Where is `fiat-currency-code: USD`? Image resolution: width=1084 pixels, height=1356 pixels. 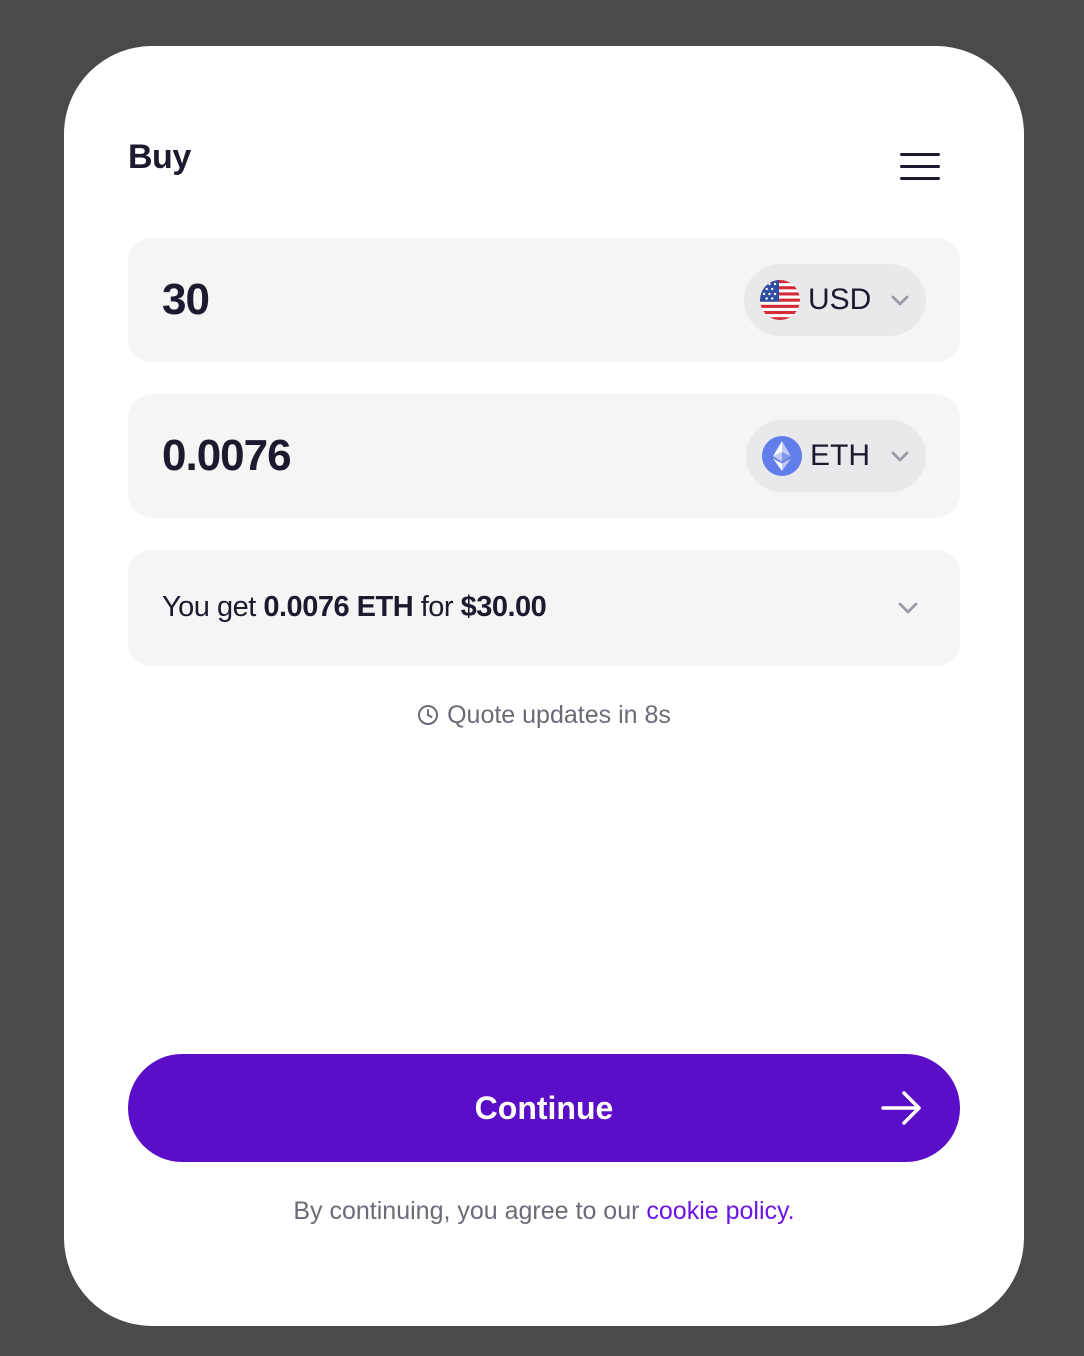 fiat-currency-code: USD is located at coordinates (840, 299).